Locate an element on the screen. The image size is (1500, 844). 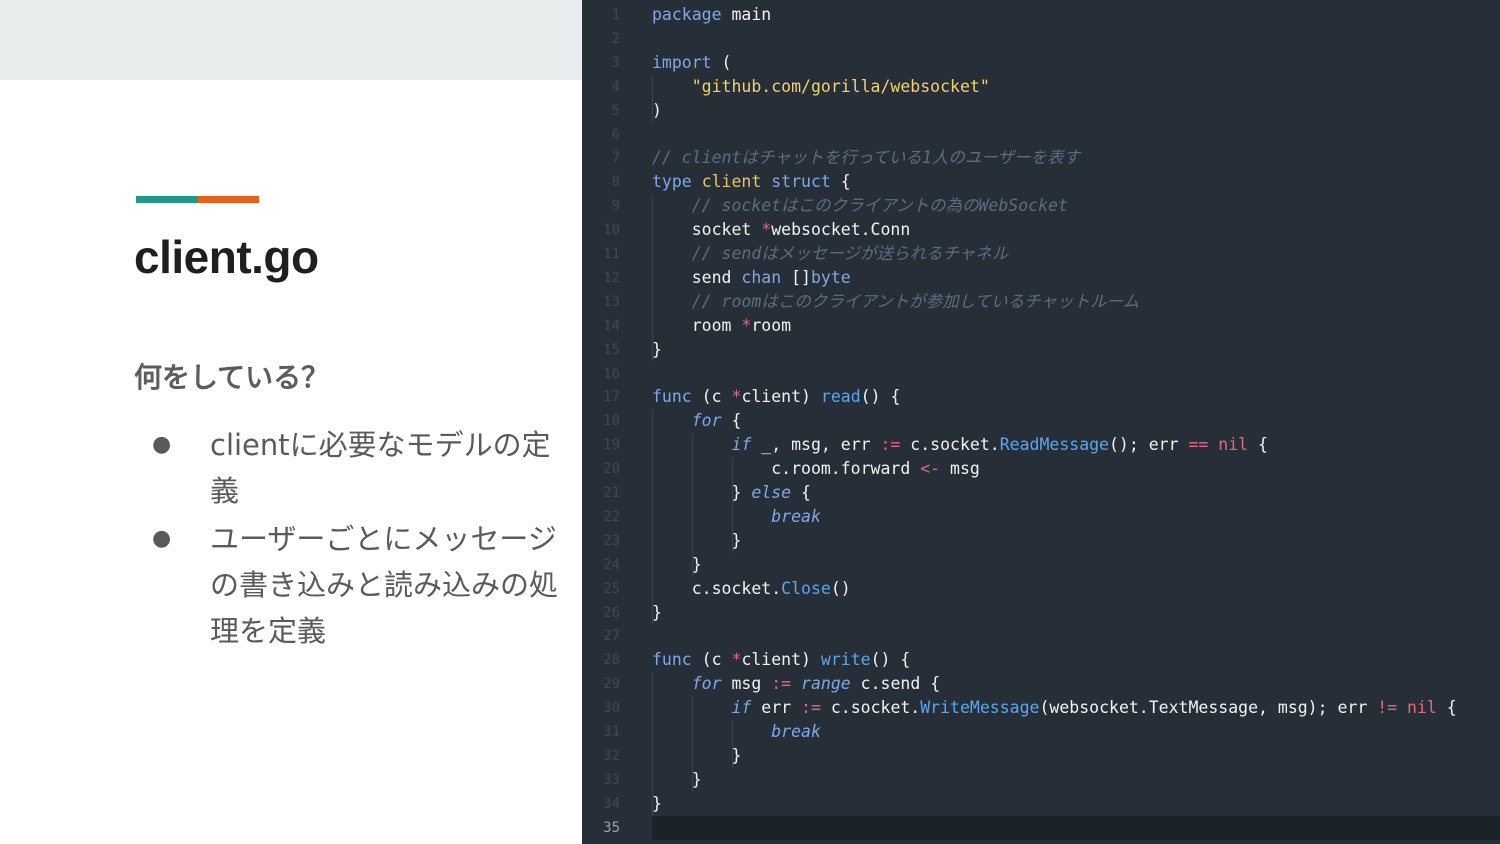
code-line: 18 for { is located at coordinates (1041, 421).